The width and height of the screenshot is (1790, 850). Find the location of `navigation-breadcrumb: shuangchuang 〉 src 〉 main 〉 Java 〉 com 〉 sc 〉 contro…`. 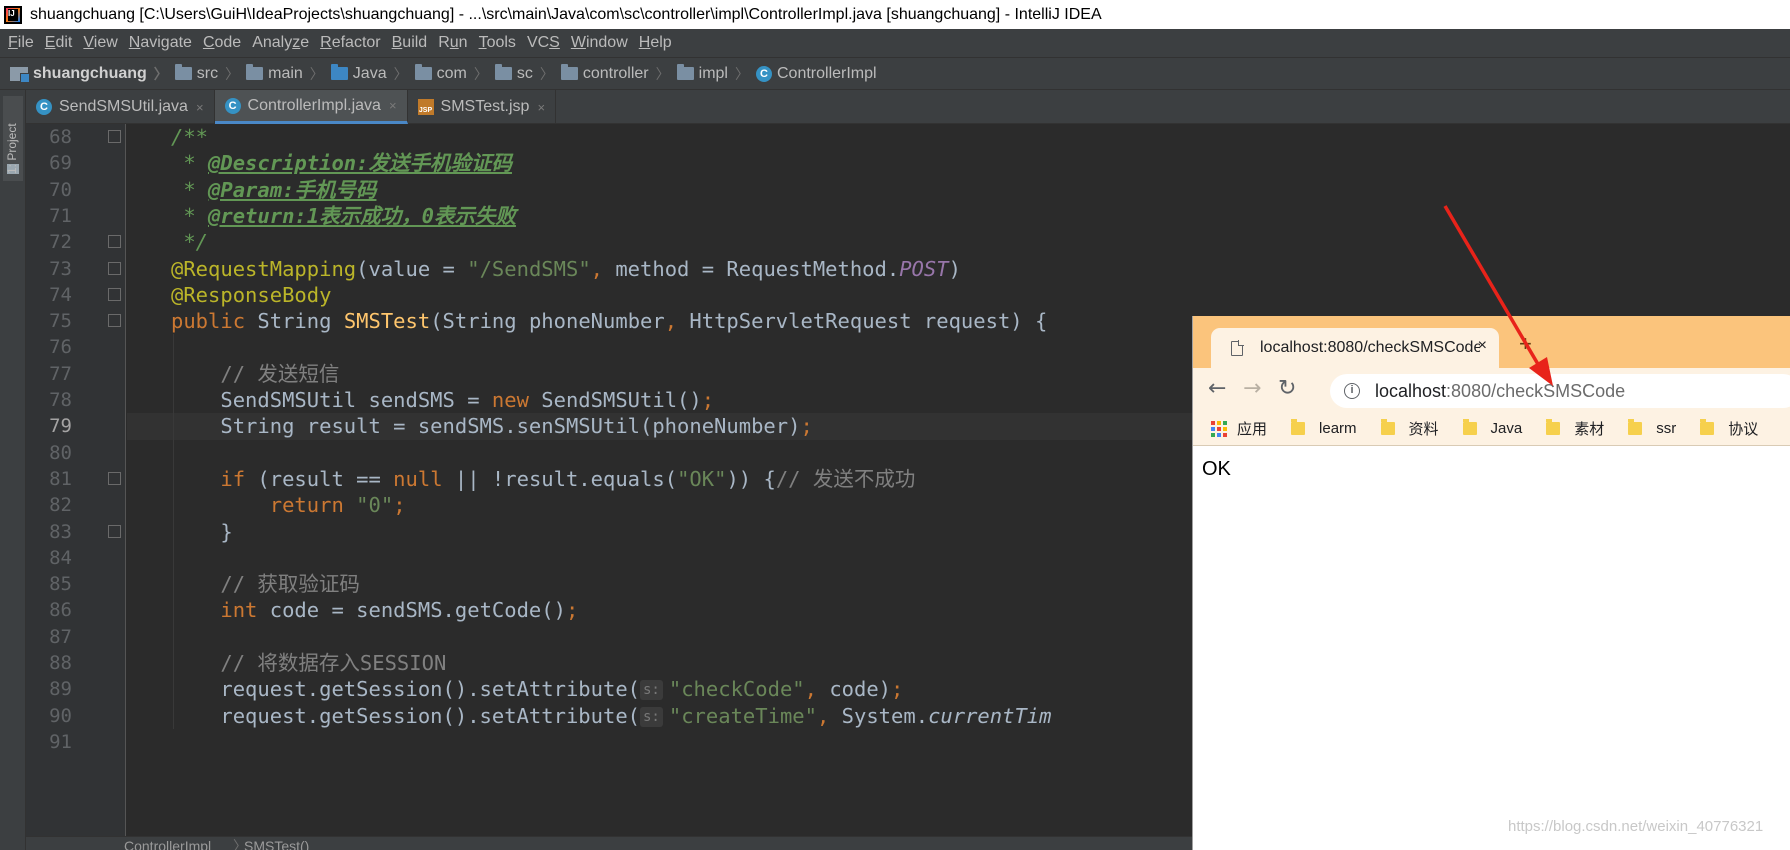

navigation-breadcrumb: shuangchuang 〉 src 〉 main 〉 Java 〉 com 〉 sc 〉 contro… is located at coordinates (895, 73).